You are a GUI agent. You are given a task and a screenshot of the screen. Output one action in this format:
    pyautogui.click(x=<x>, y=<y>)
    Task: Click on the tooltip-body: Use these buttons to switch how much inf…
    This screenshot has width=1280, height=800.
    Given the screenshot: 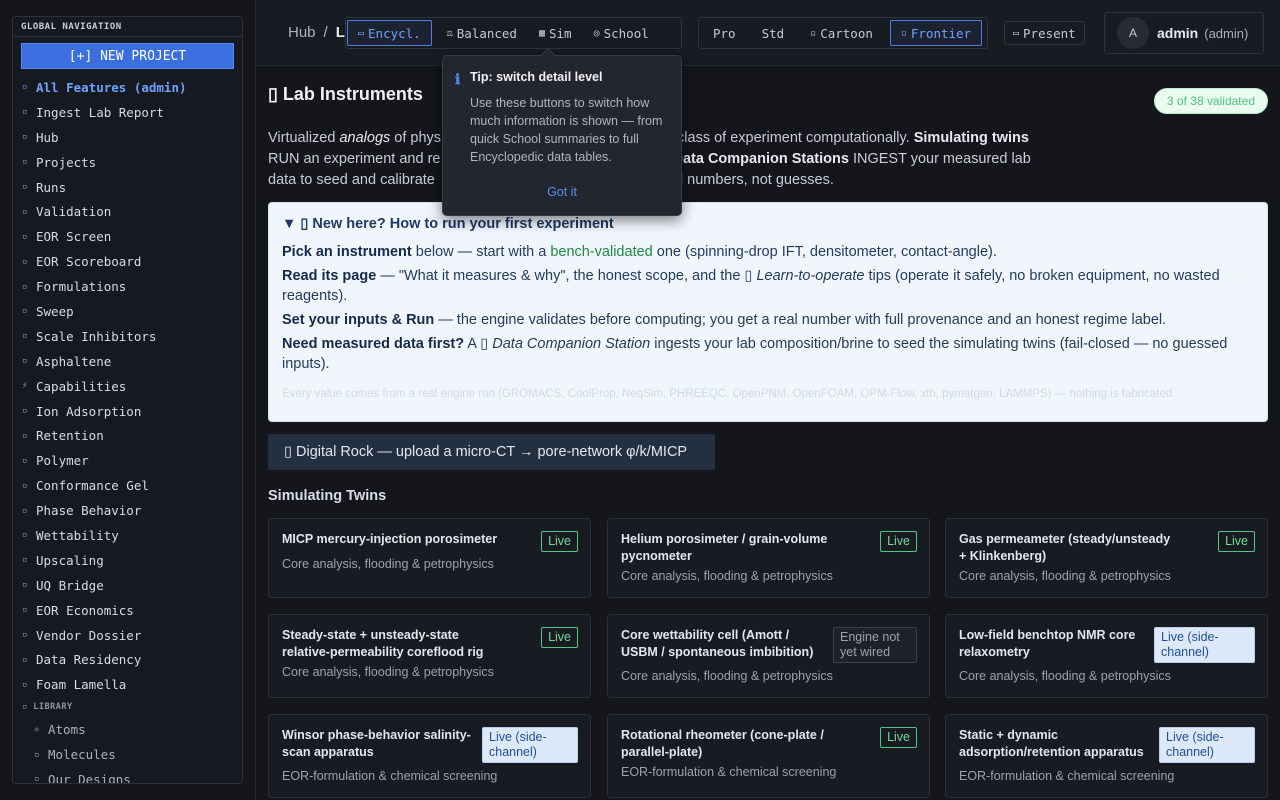 What is the action you would take?
    pyautogui.click(x=566, y=130)
    